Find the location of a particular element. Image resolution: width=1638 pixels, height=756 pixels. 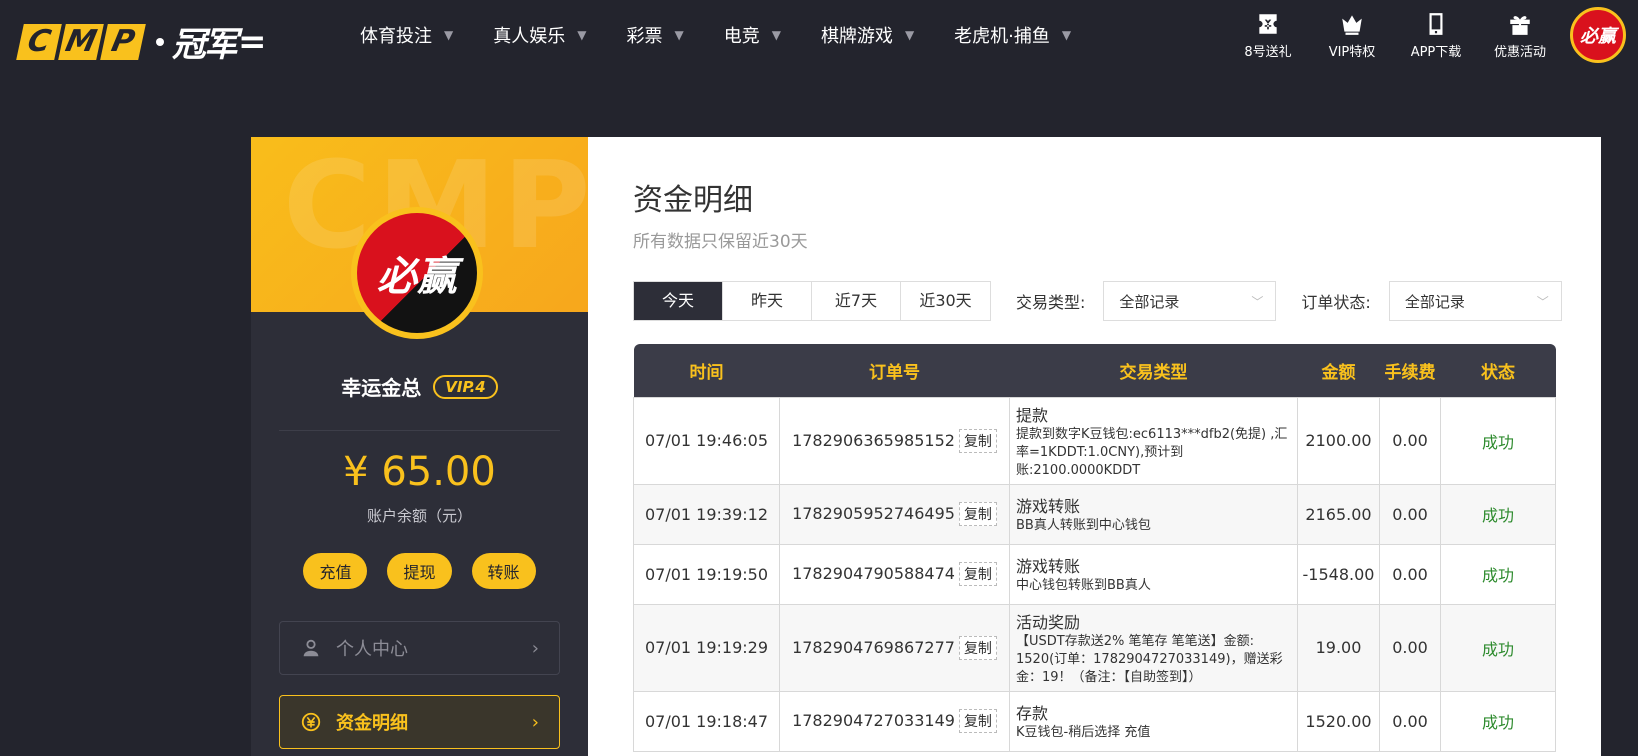

tab-last-7-days: 近7天 is located at coordinates (856, 301).